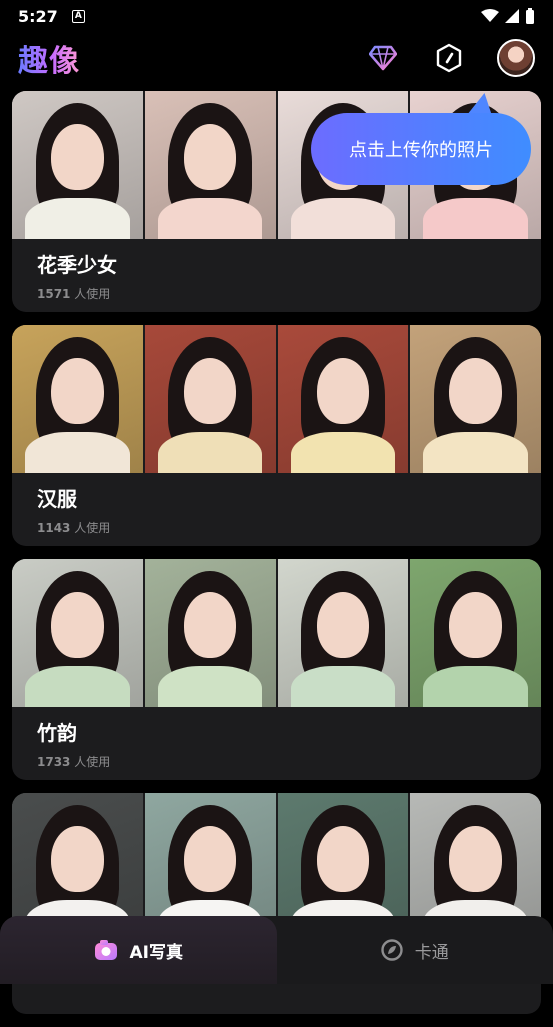  Describe the element at coordinates (276, 16) in the screenshot. I see `status-bar: 5:27 A` at that location.